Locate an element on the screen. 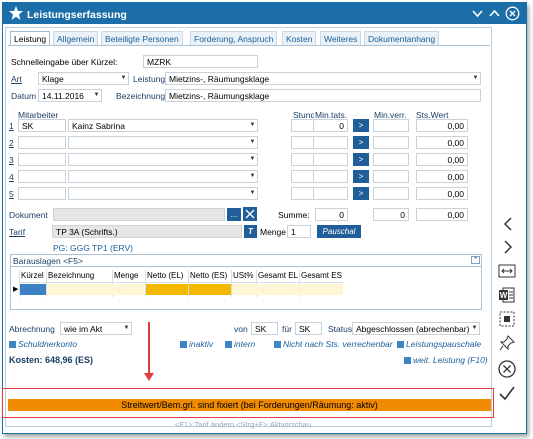 The height and width of the screenshot is (439, 533). pin-icon is located at coordinates (507, 343).